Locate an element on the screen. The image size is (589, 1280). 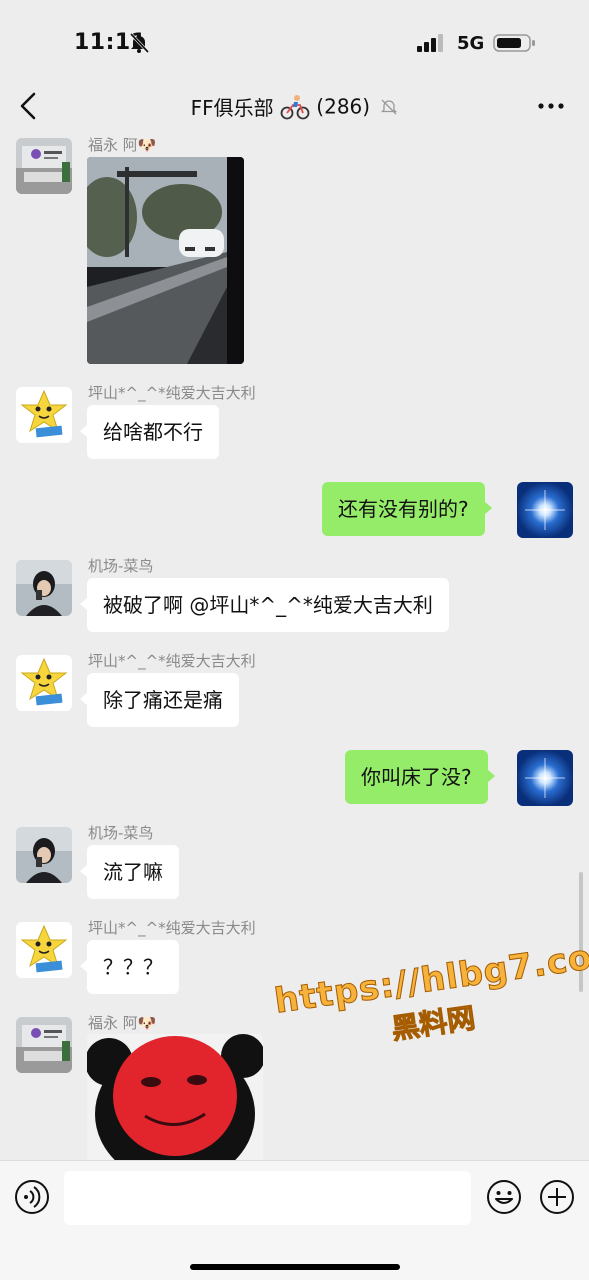
network-label: 5G is located at coordinates (471, 43).